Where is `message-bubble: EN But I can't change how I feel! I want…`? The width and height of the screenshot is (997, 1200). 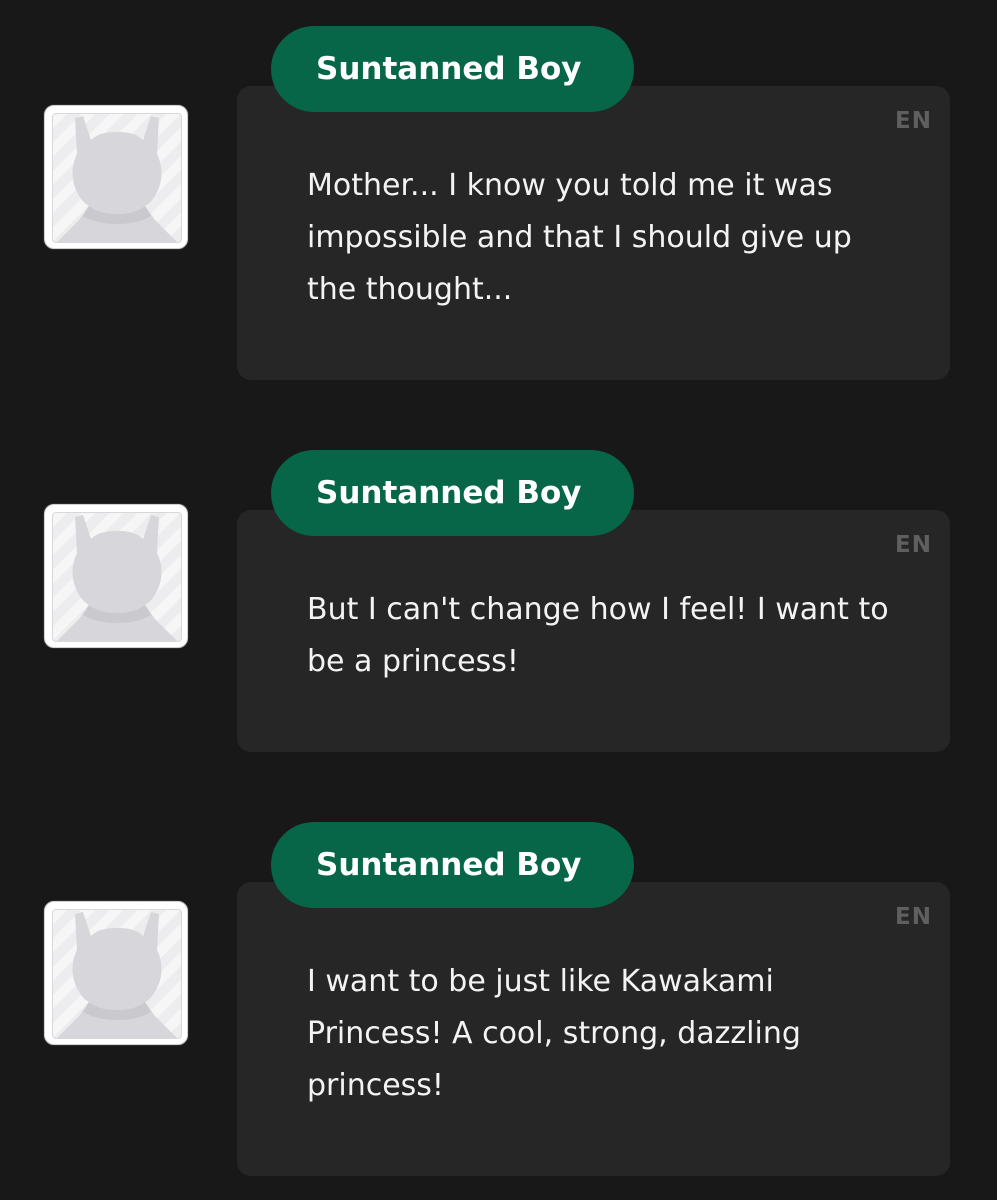
message-bubble: EN But I can't change how I feel! I want… is located at coordinates (593, 631).